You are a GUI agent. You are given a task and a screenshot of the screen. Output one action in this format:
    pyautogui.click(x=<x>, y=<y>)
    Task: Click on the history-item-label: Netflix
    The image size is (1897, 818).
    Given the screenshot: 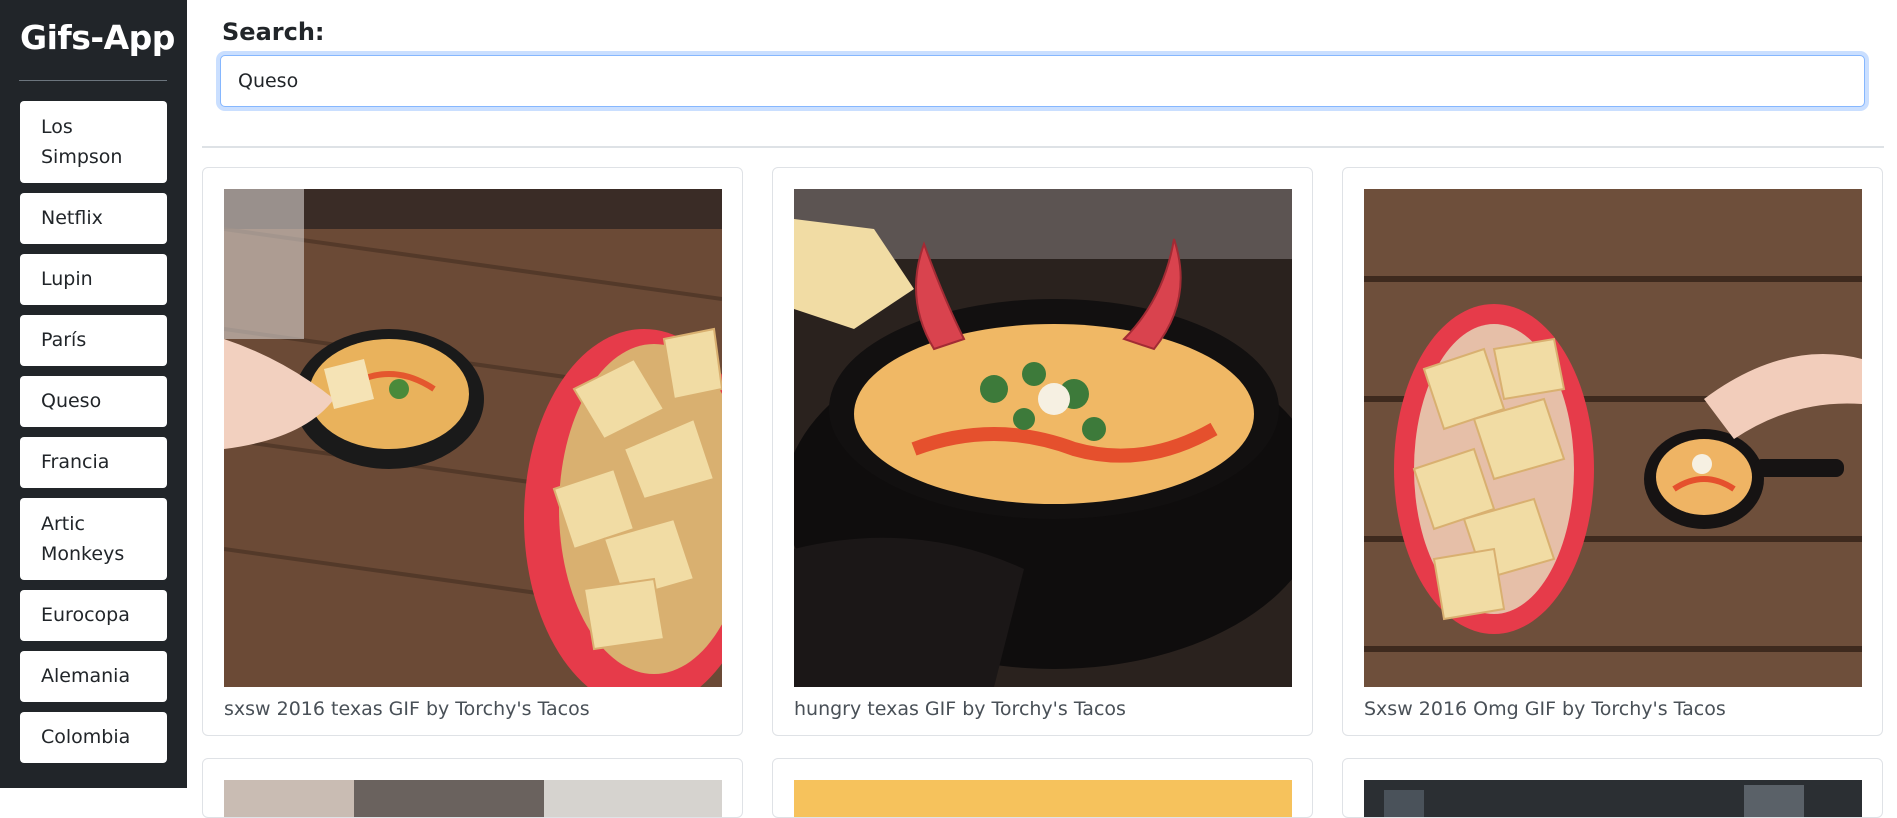 What is the action you would take?
    pyautogui.click(x=72, y=218)
    